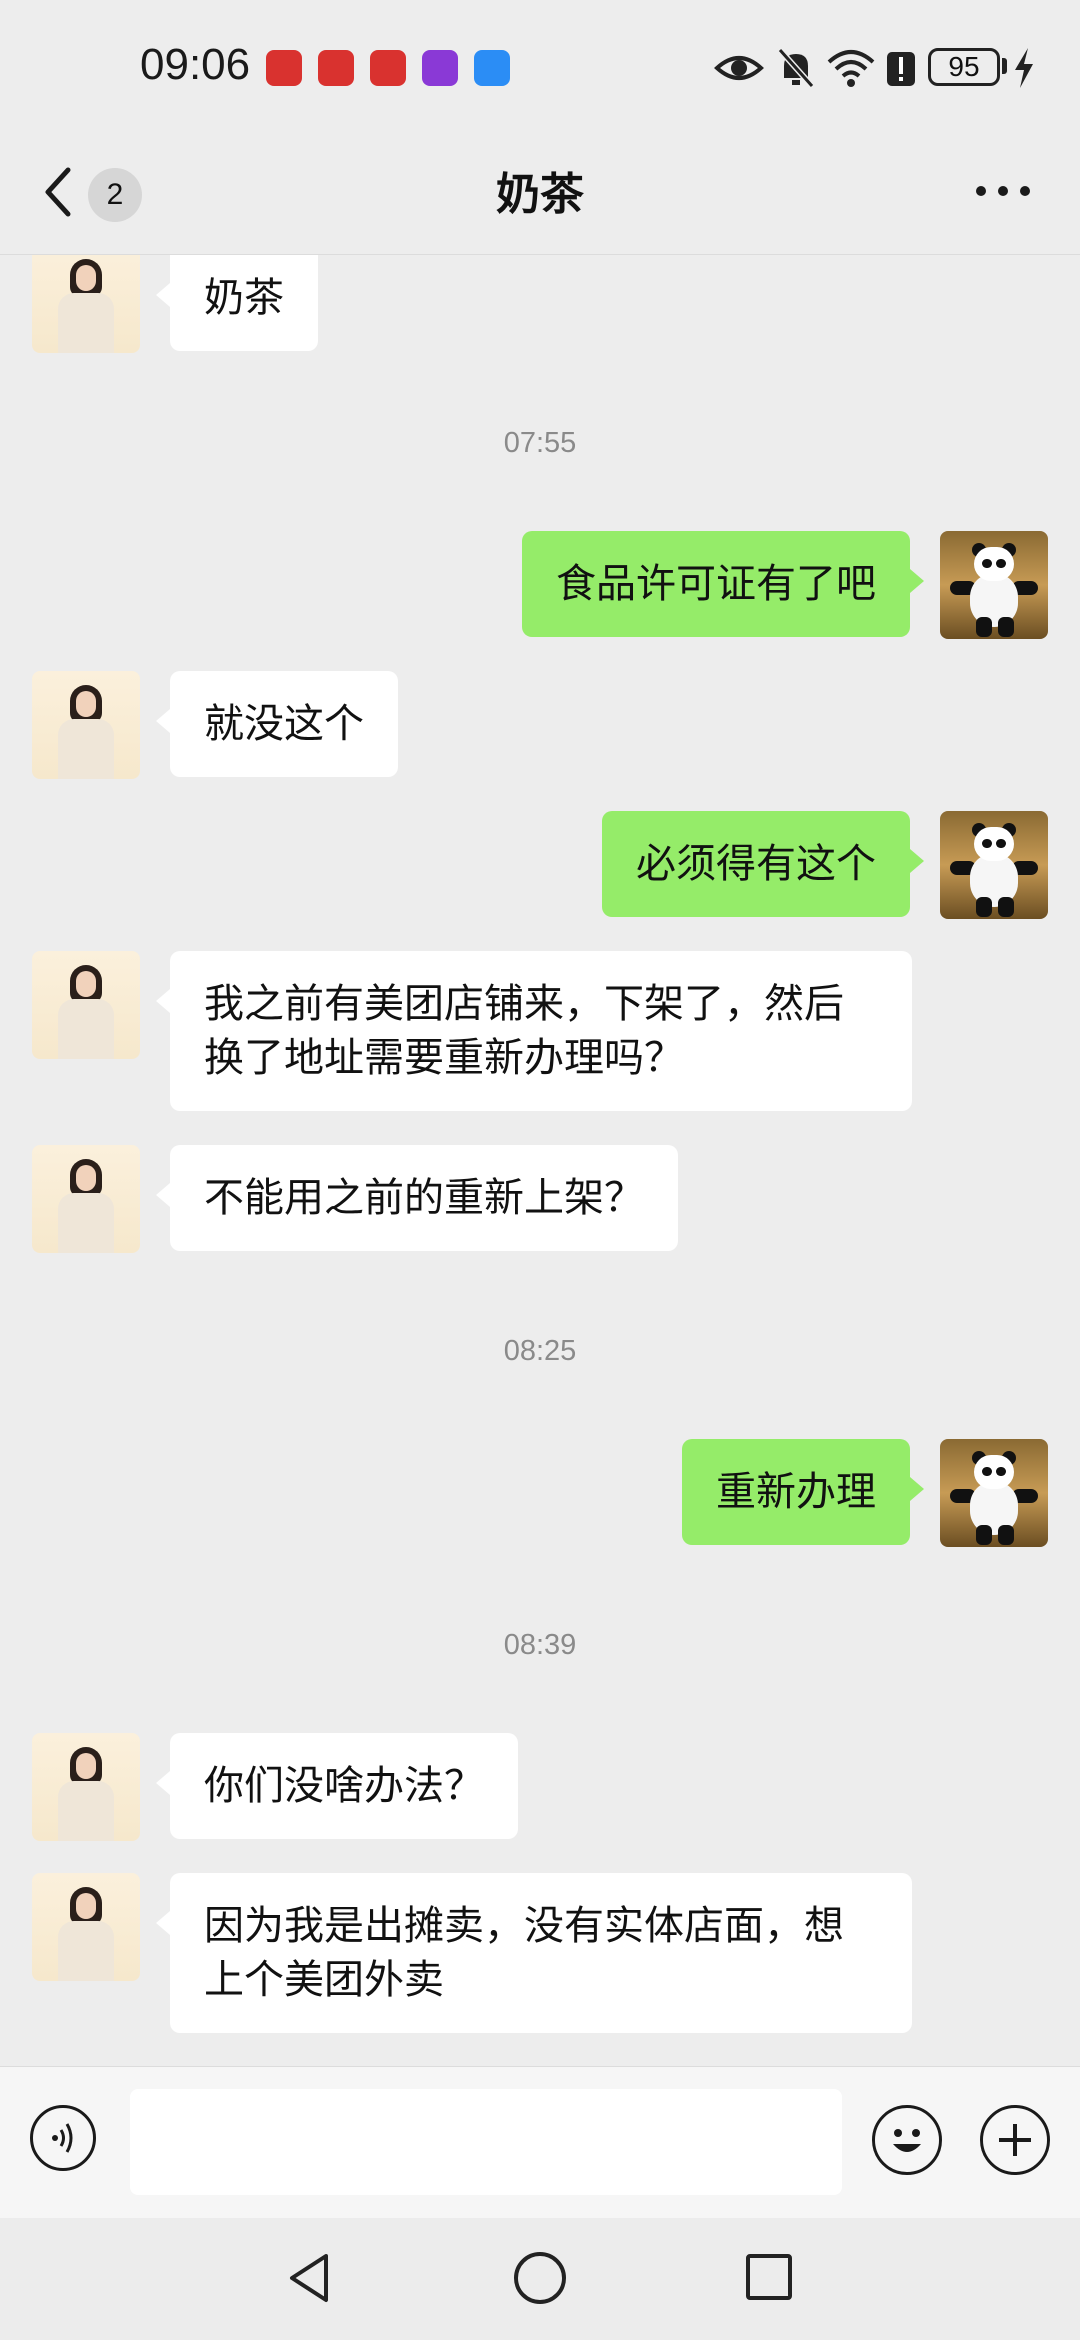 This screenshot has width=1080, height=2340. What do you see at coordinates (1003, 193) in the screenshot?
I see `more-options-icon` at bounding box center [1003, 193].